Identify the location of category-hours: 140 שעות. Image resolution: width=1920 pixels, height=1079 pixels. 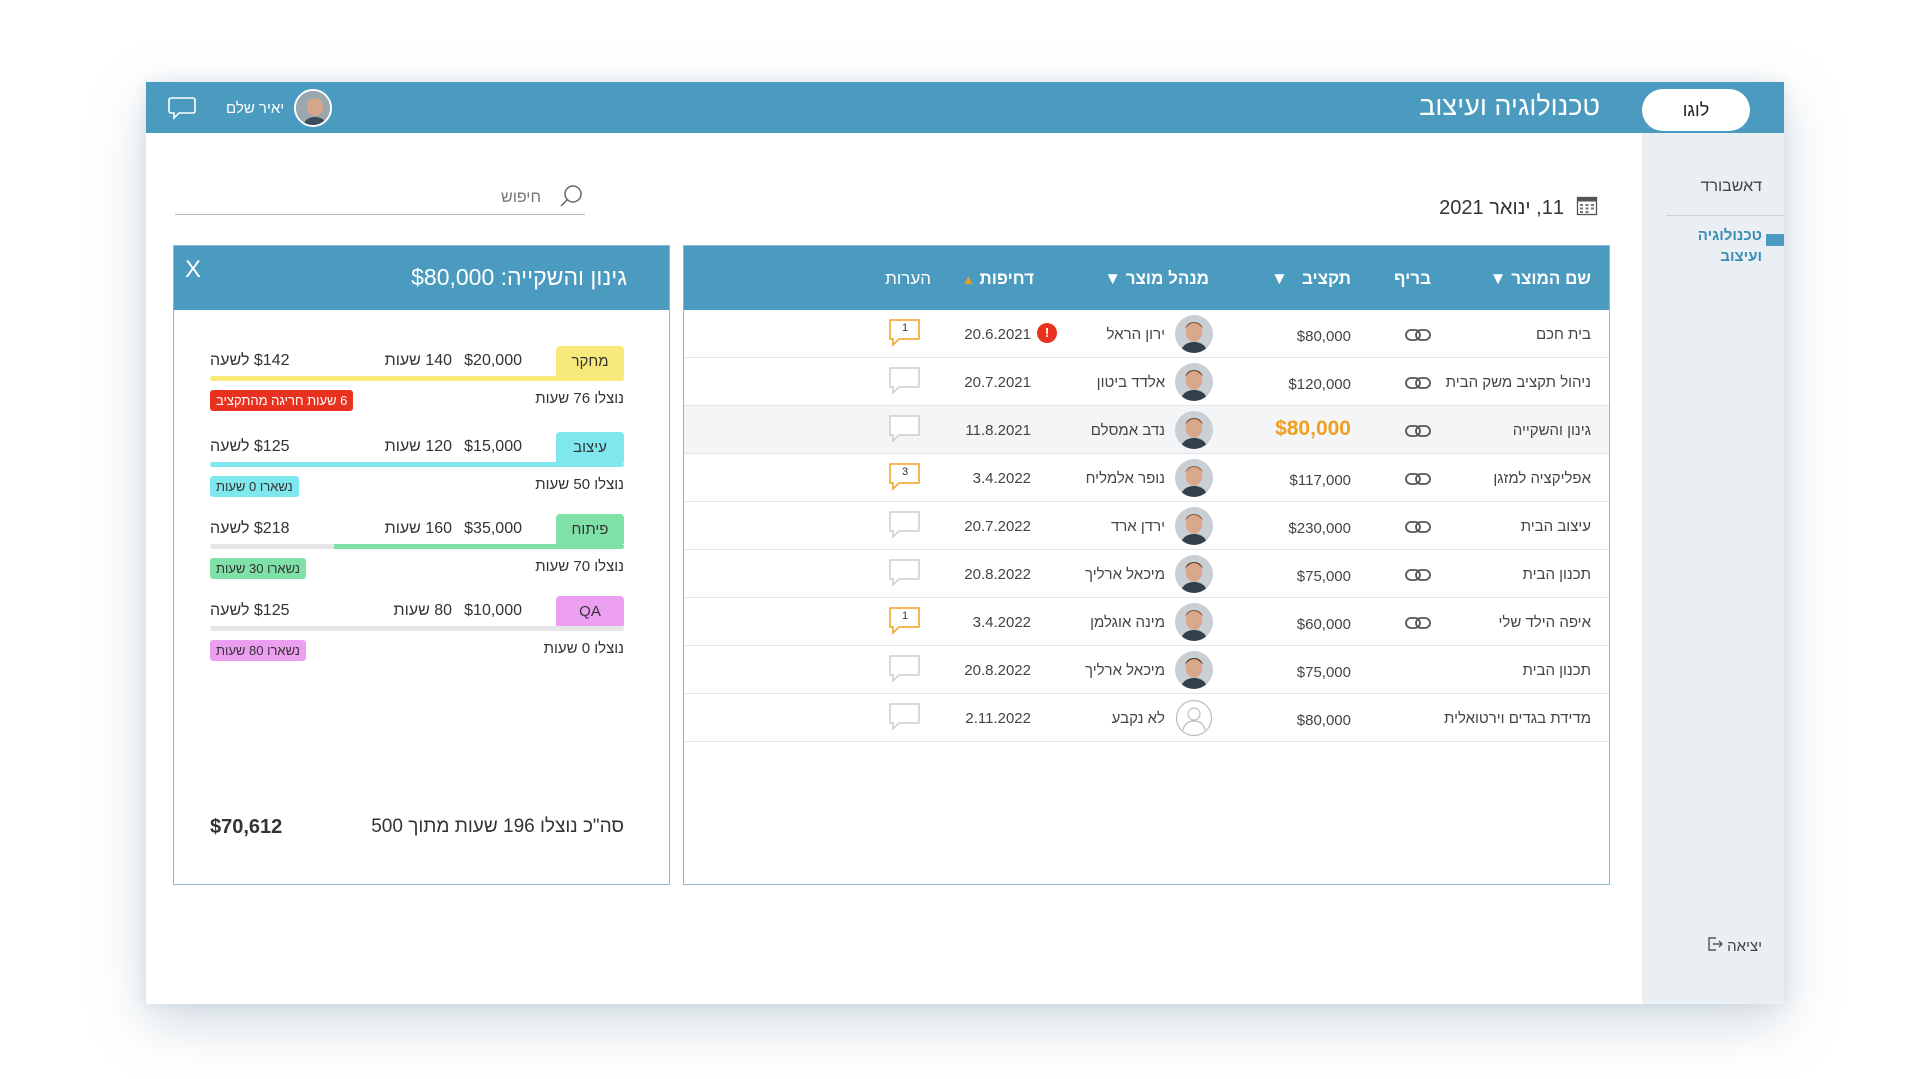
(418, 360).